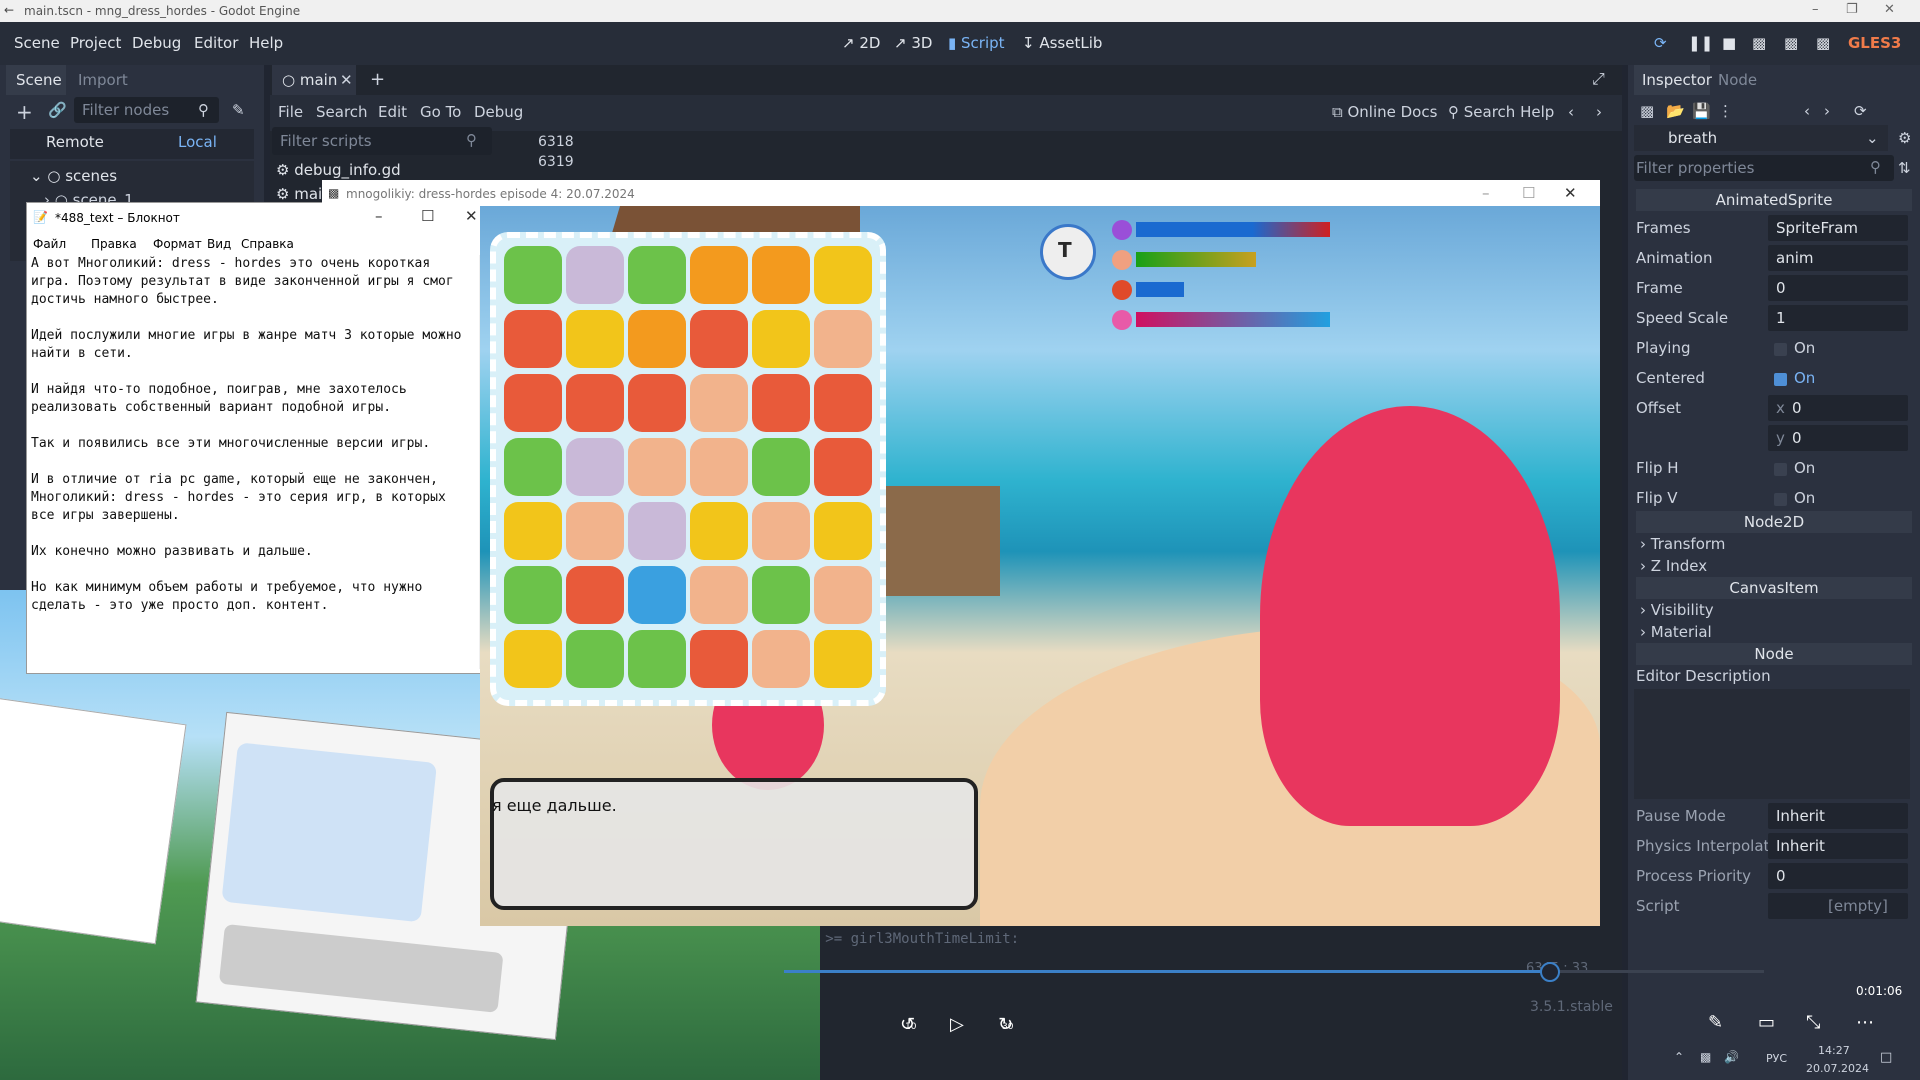 The height and width of the screenshot is (1080, 1920). I want to click on play-custom-icon: ▩, so click(1791, 43).